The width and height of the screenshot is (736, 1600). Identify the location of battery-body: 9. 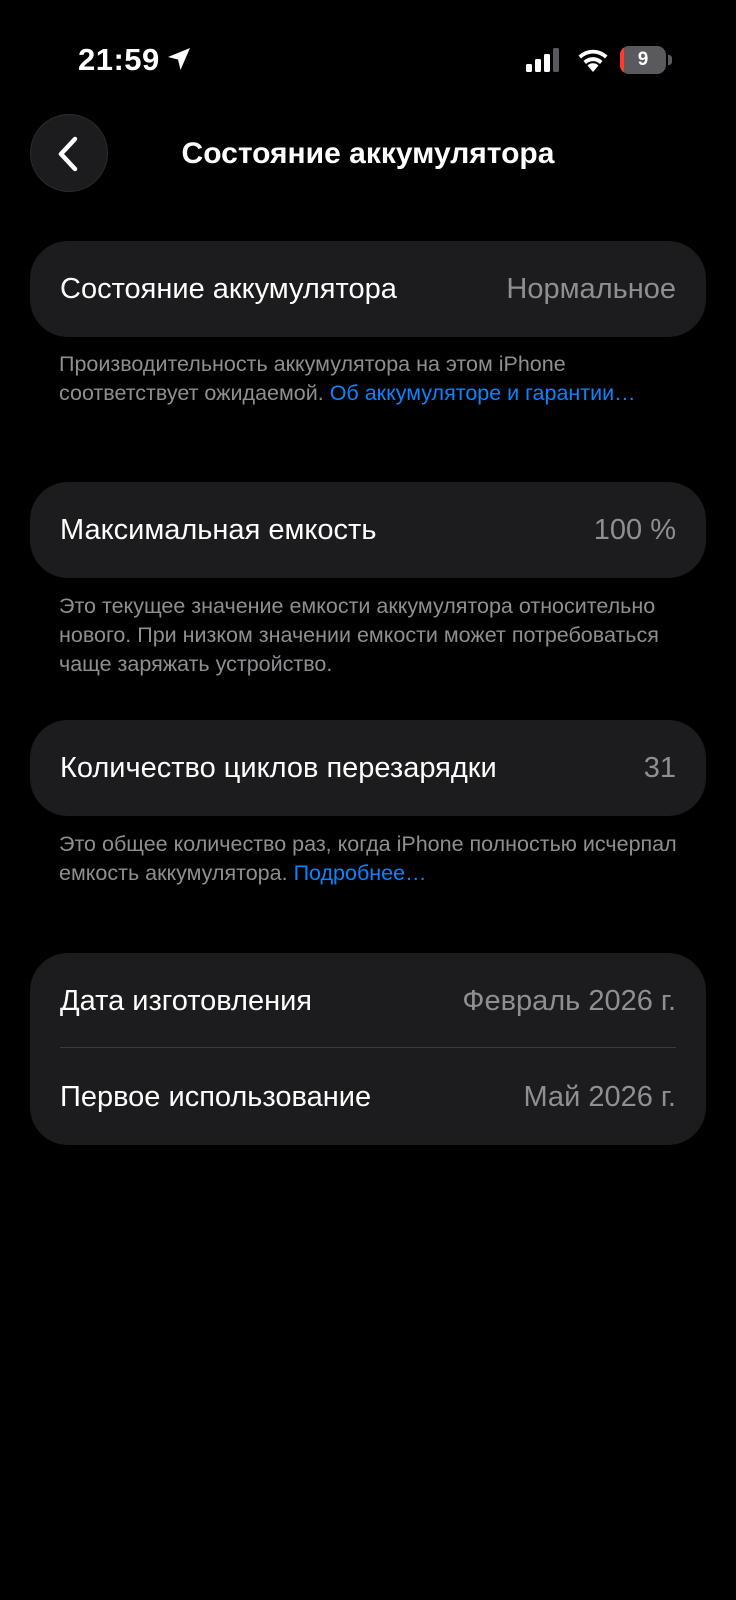
(643, 60).